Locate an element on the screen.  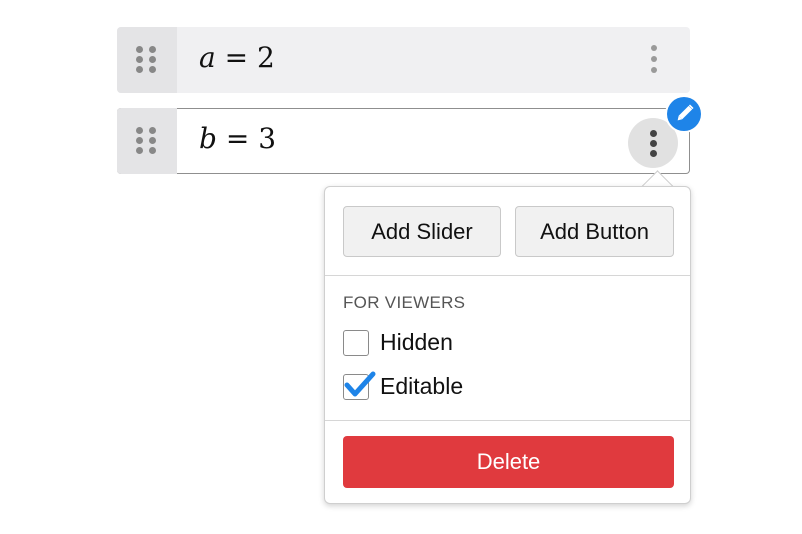
vertical-ellipsis-icon is located at coordinates (654, 60).